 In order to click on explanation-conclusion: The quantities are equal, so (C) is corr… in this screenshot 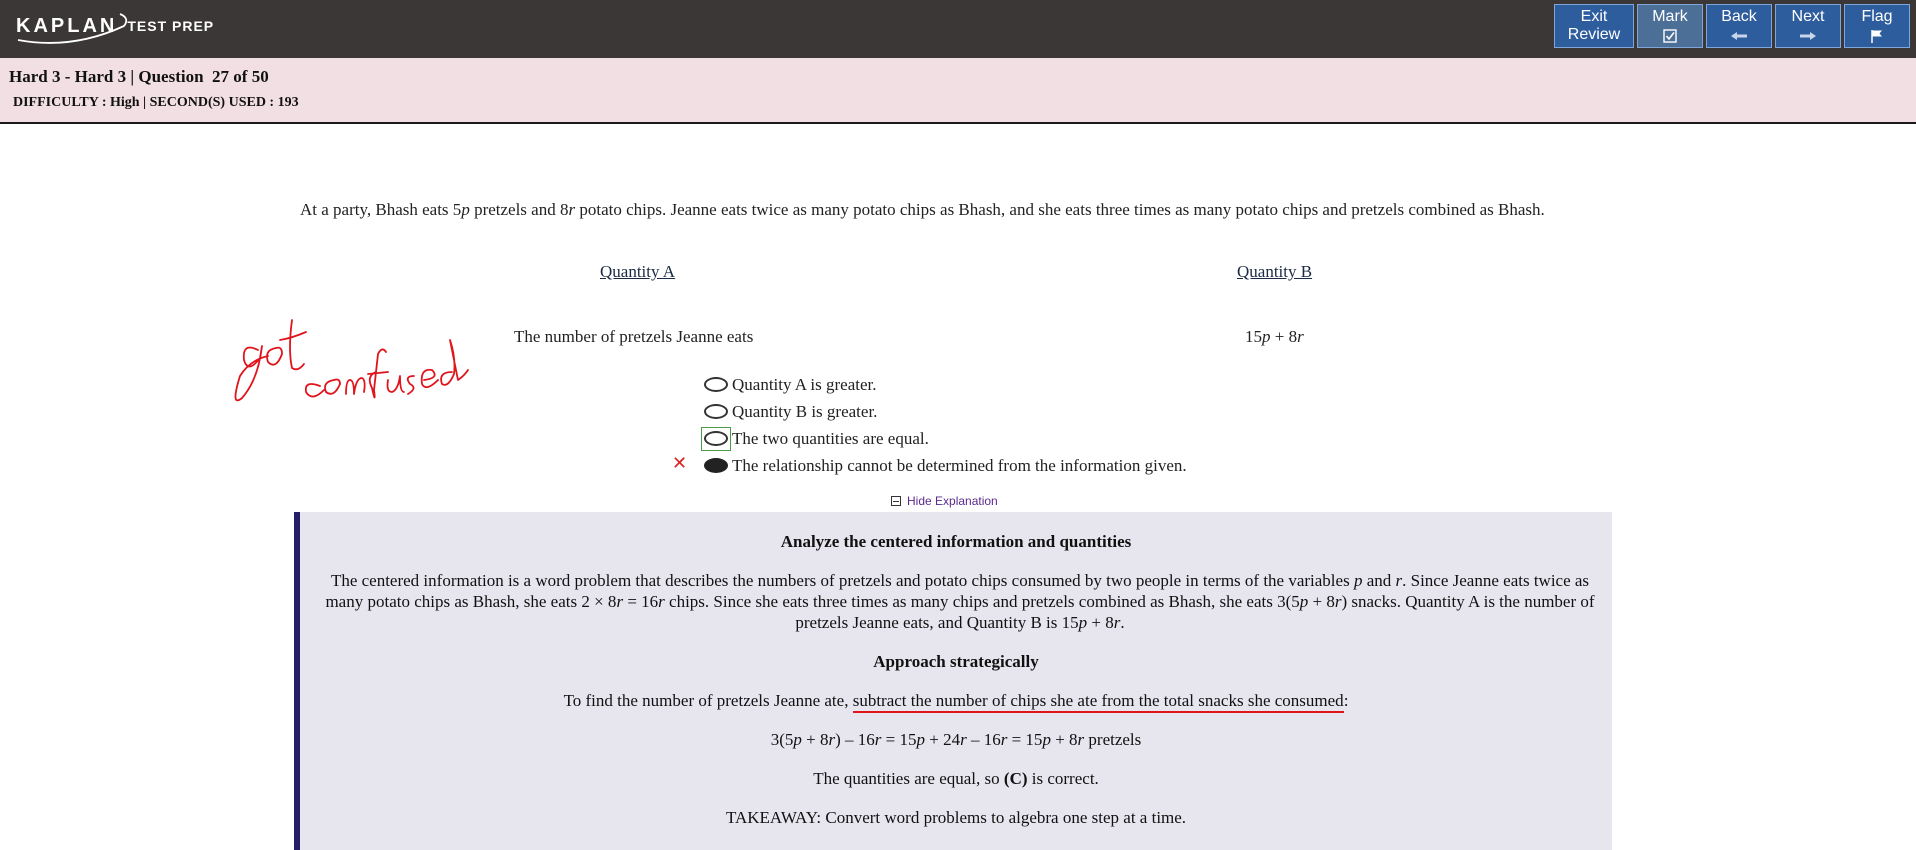, I will do `click(956, 779)`.